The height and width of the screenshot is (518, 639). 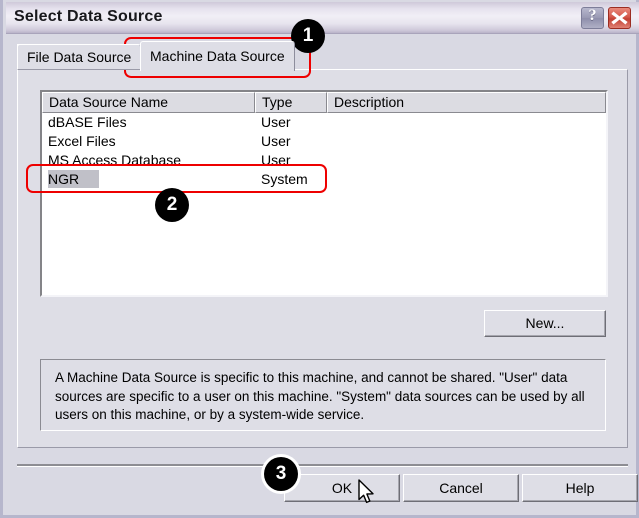 What do you see at coordinates (342, 488) in the screenshot?
I see `ok-button: OK` at bounding box center [342, 488].